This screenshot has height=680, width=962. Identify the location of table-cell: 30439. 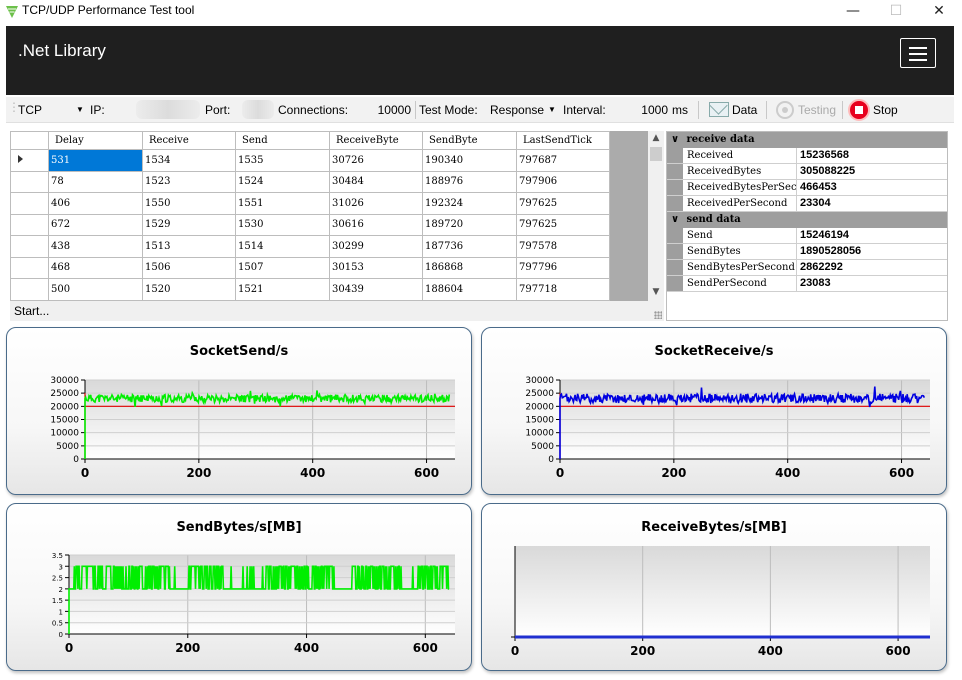
(376, 289).